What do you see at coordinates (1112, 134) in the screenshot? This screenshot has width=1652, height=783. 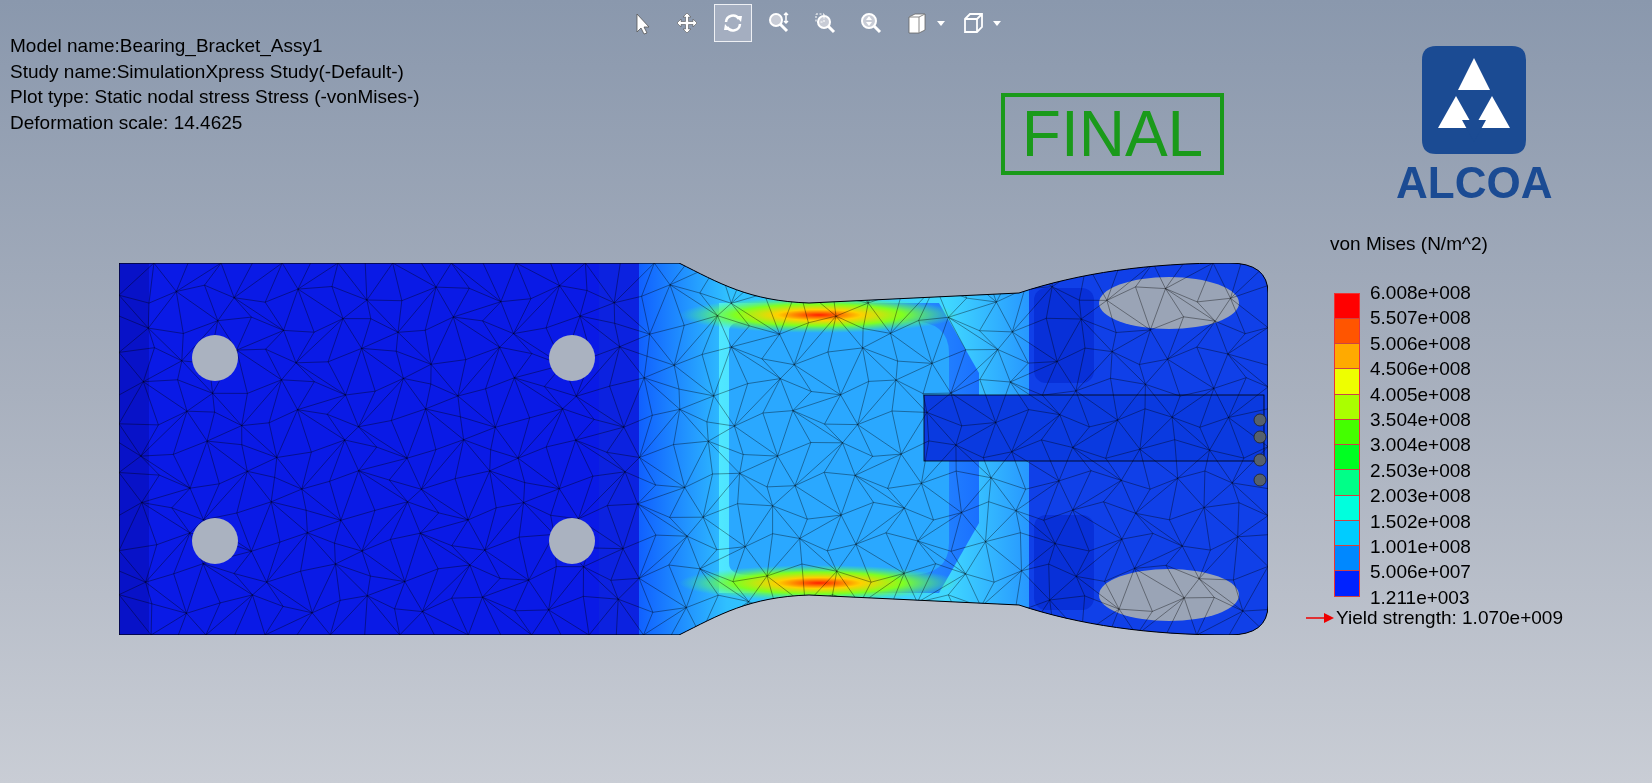 I see `final-stamp: FINAL` at bounding box center [1112, 134].